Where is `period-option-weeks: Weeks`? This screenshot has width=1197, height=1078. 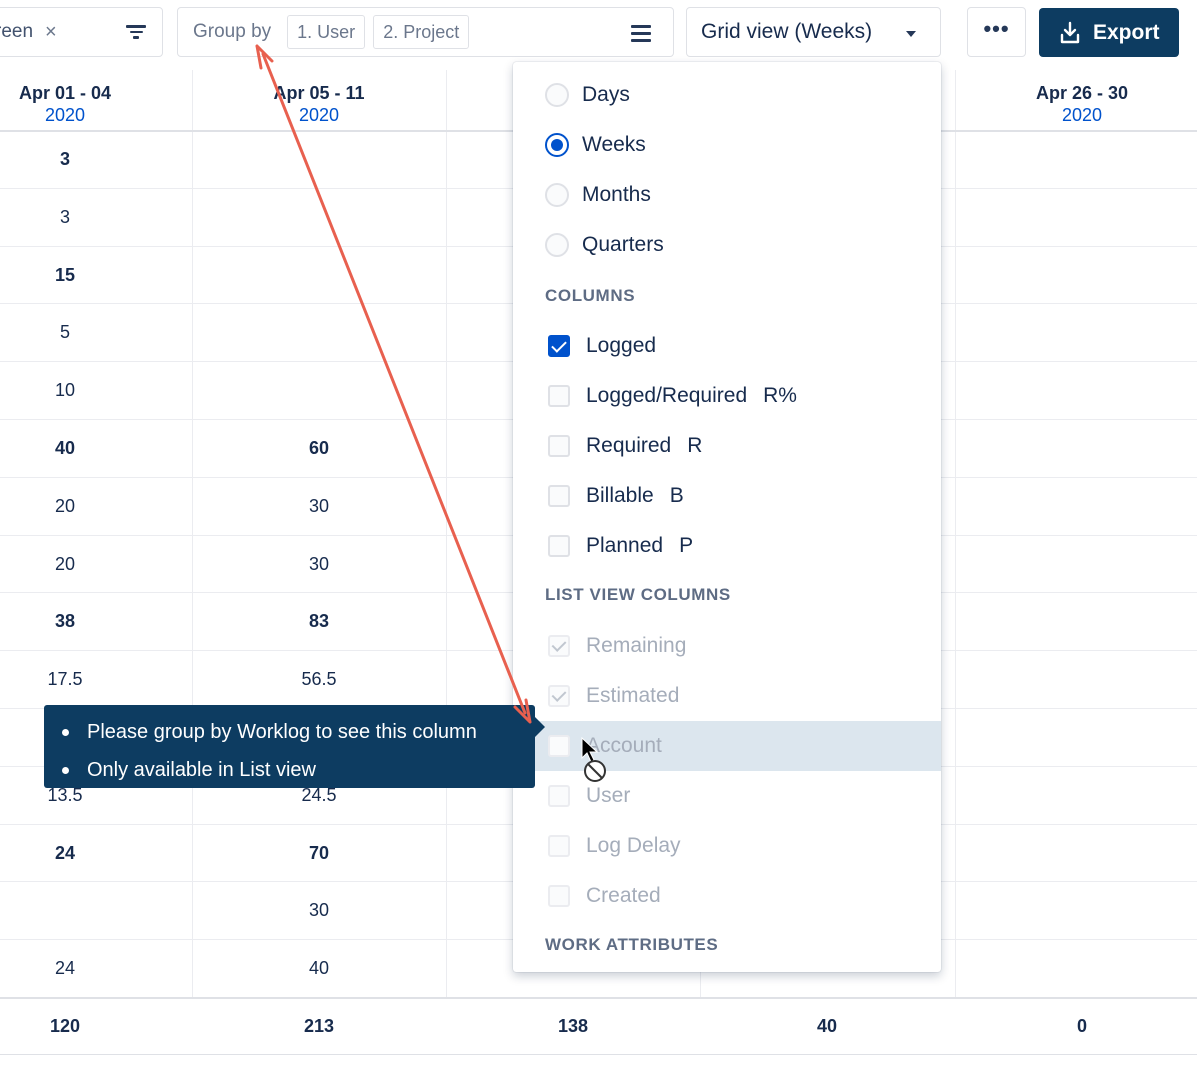
period-option-weeks: Weeks is located at coordinates (727, 145).